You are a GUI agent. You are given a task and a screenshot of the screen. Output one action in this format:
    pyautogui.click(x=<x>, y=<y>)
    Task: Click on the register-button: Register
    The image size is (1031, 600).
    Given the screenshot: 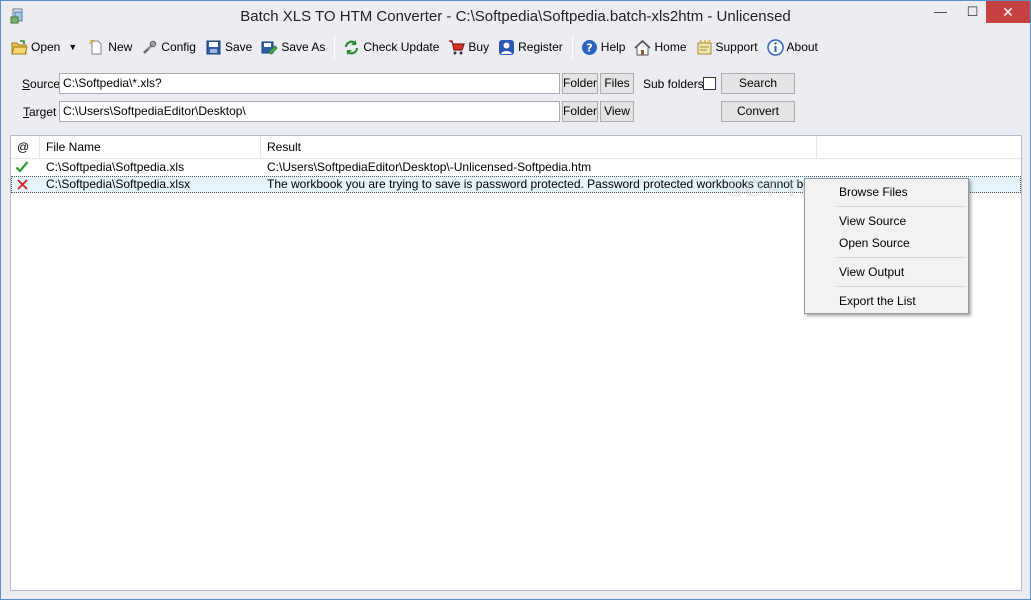 What is the action you would take?
    pyautogui.click(x=531, y=47)
    